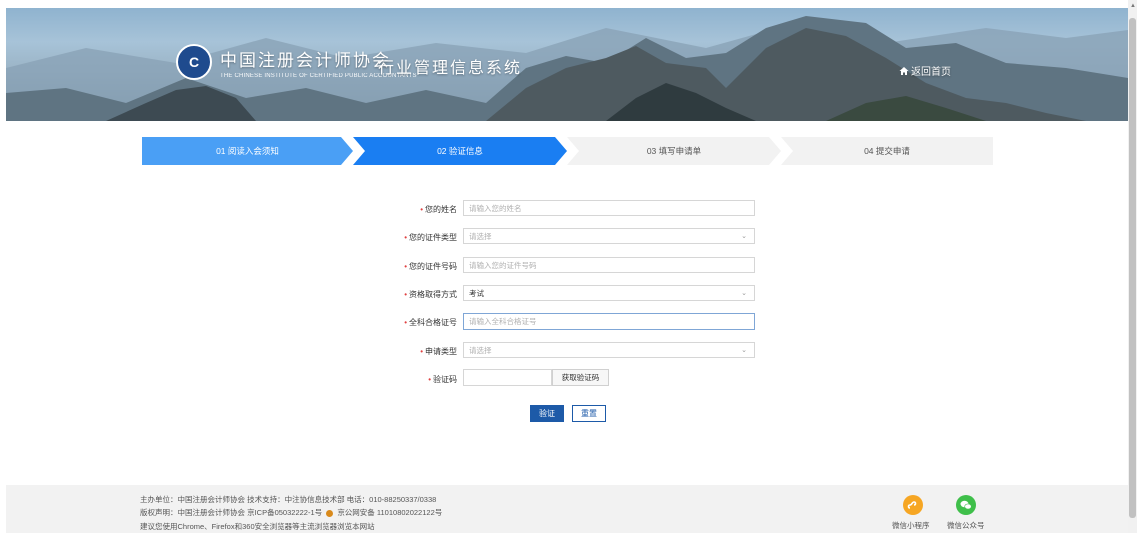 Image resolution: width=1137 pixels, height=533 pixels. I want to click on step-3-label: 03 填写申请单, so click(674, 151).